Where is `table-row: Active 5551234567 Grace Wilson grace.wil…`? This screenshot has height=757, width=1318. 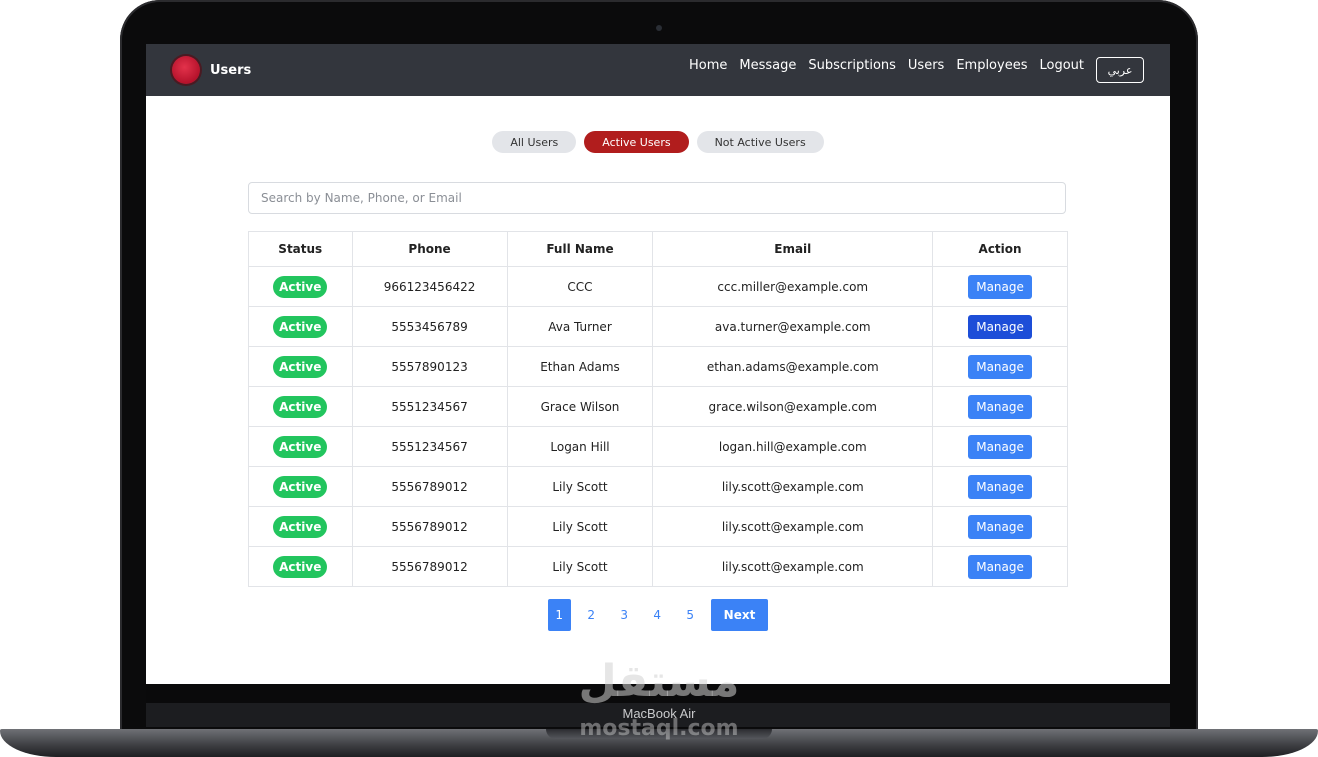
table-row: Active 5551234567 Grace Wilson grace.wil… is located at coordinates (658, 406).